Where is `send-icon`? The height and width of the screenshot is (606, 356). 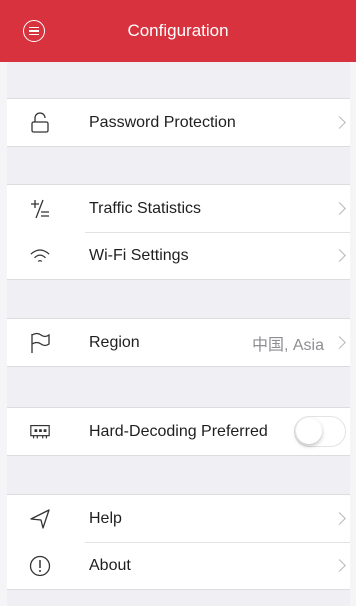
send-icon is located at coordinates (40, 519).